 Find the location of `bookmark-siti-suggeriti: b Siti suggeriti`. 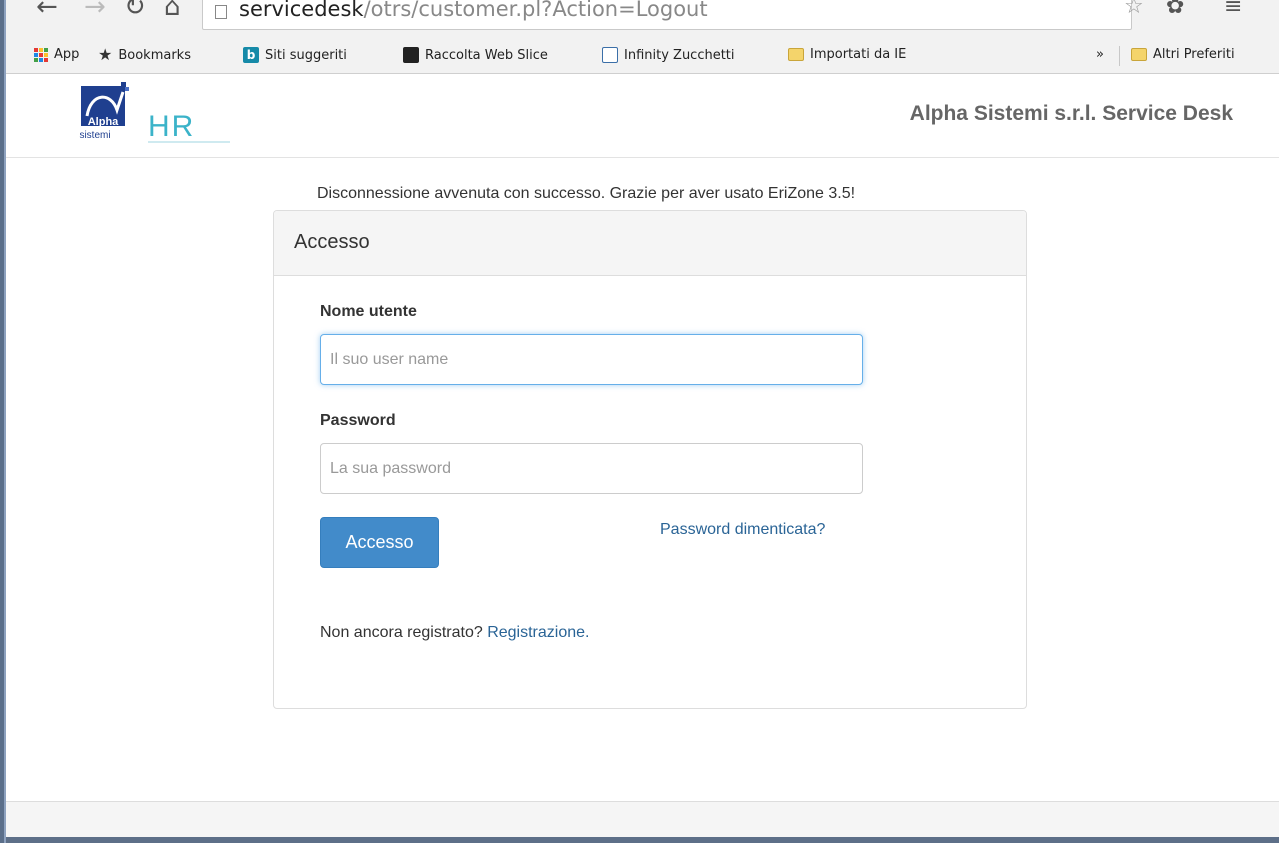

bookmark-siti-suggeriti: b Siti suggeriti is located at coordinates (295, 55).